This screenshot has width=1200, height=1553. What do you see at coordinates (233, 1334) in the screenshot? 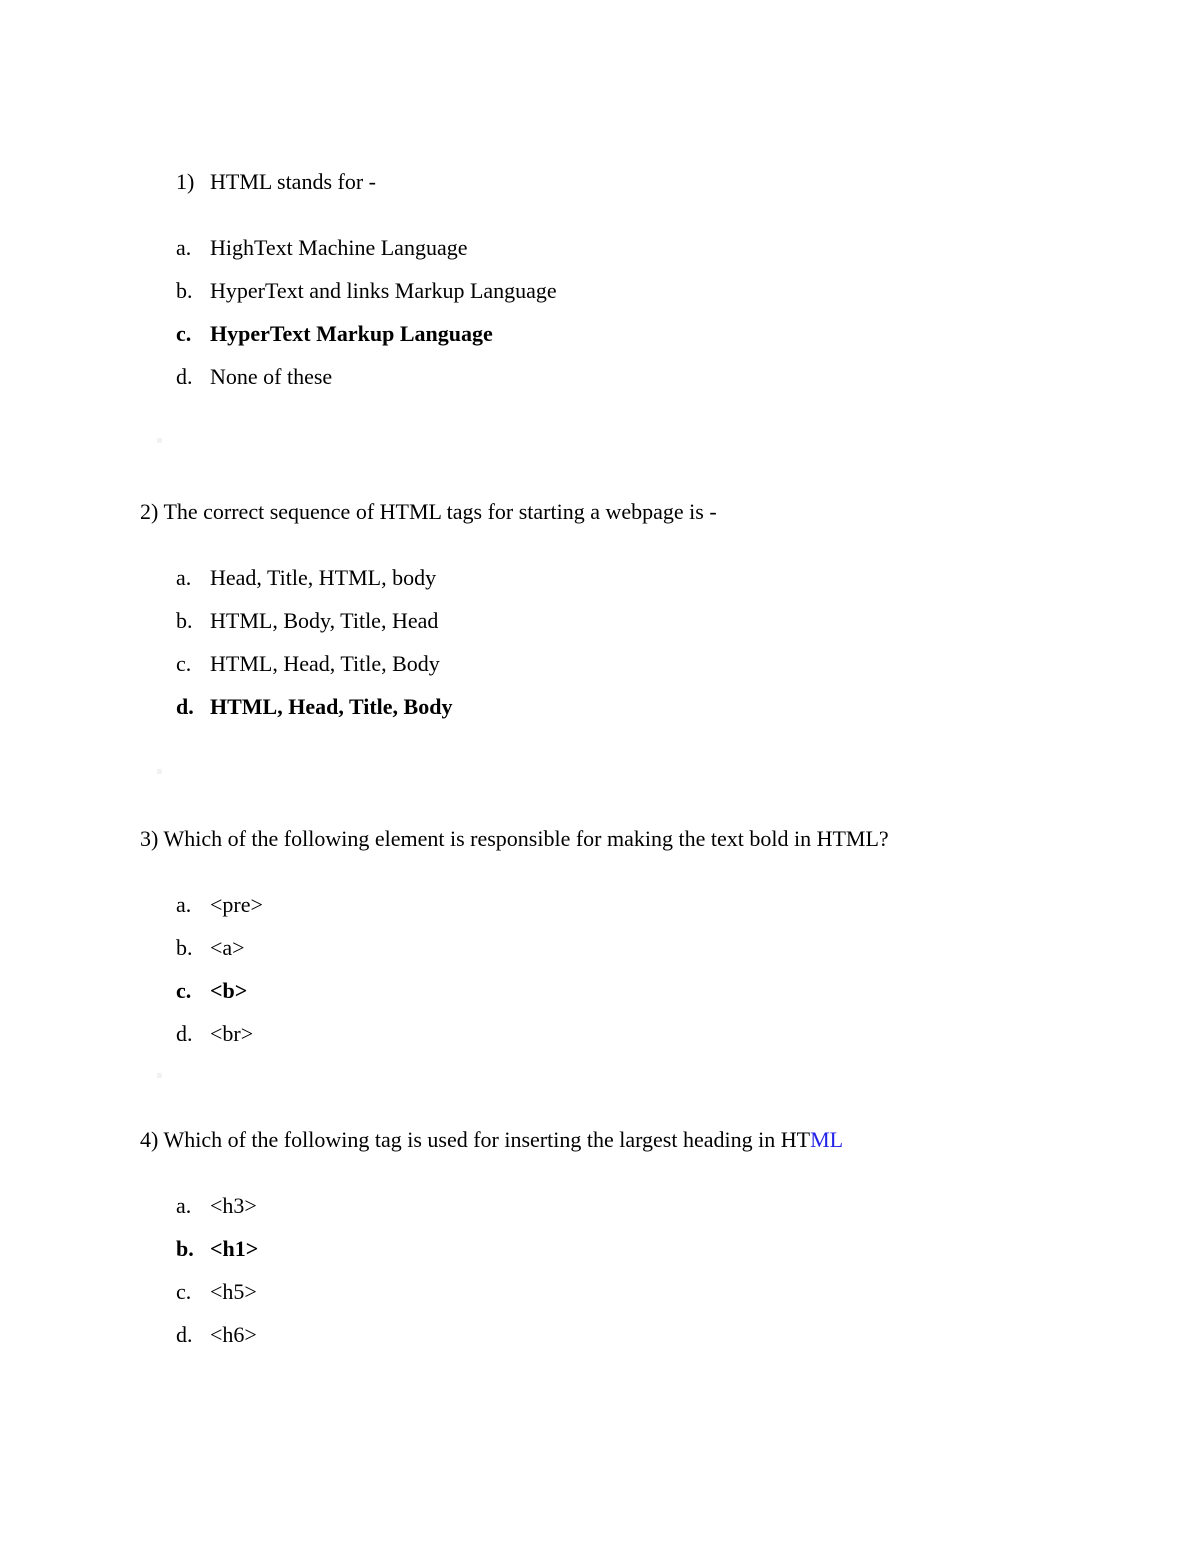
I see `option-text: <h6>` at bounding box center [233, 1334].